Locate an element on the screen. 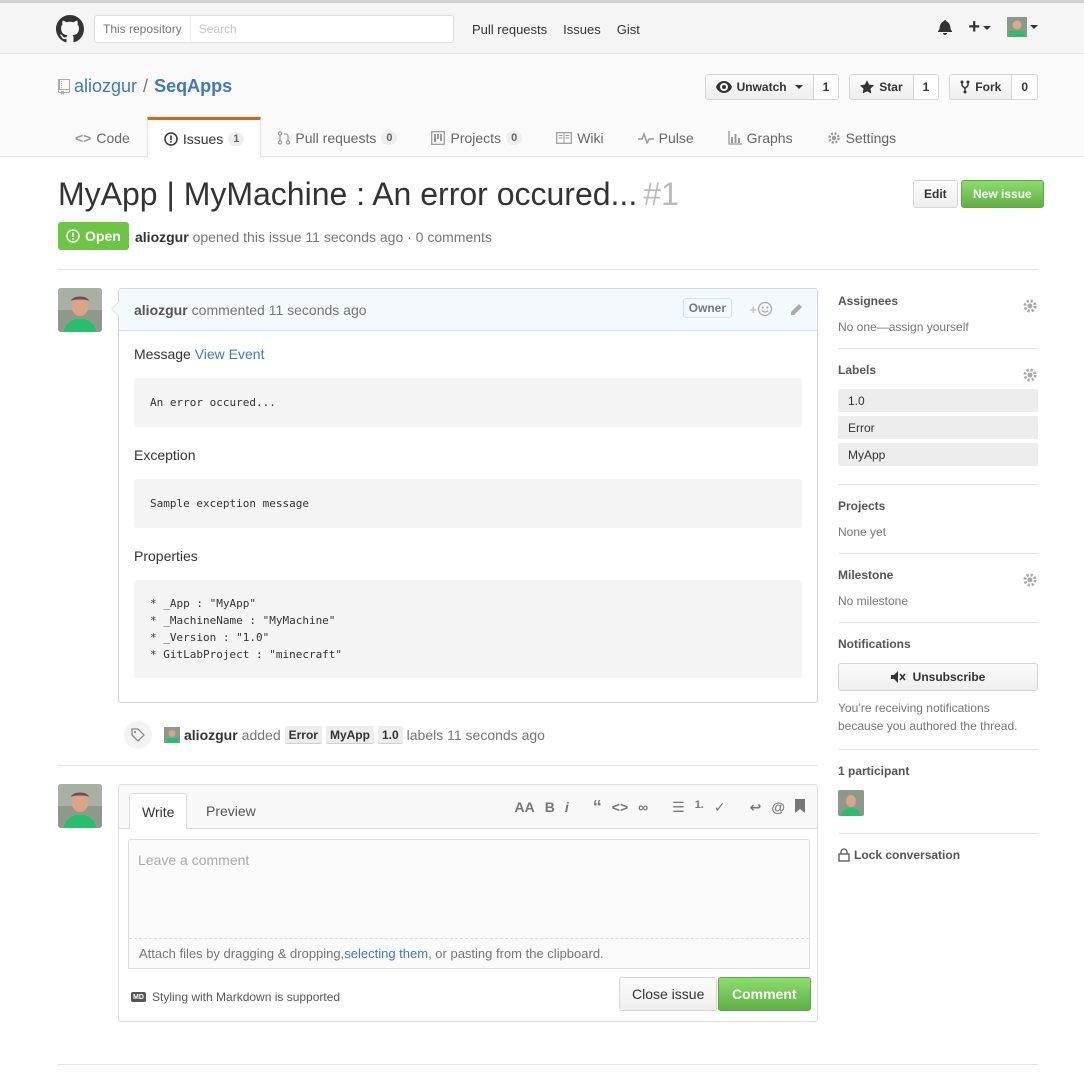 The height and width of the screenshot is (1082, 1084). nav-pull-requests: Pull requests is located at coordinates (509, 29).